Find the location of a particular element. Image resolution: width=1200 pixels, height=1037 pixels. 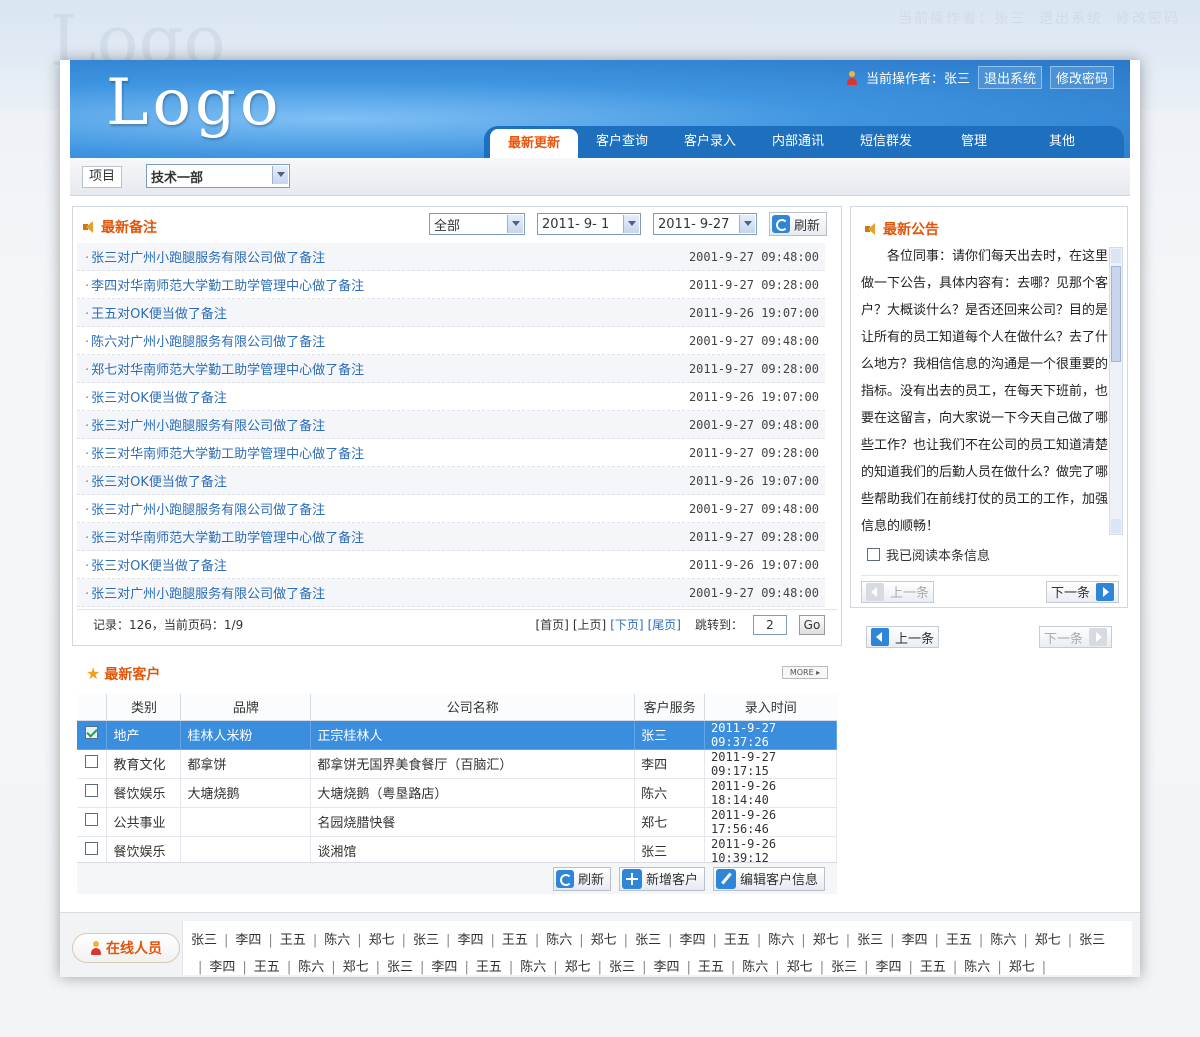

scroll-thumb is located at coordinates (1116, 314).